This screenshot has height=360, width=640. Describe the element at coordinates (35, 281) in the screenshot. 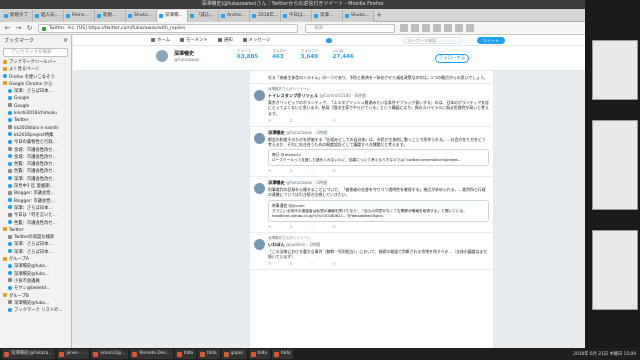

I see `bookmark-item: 小泉市会議員` at that location.